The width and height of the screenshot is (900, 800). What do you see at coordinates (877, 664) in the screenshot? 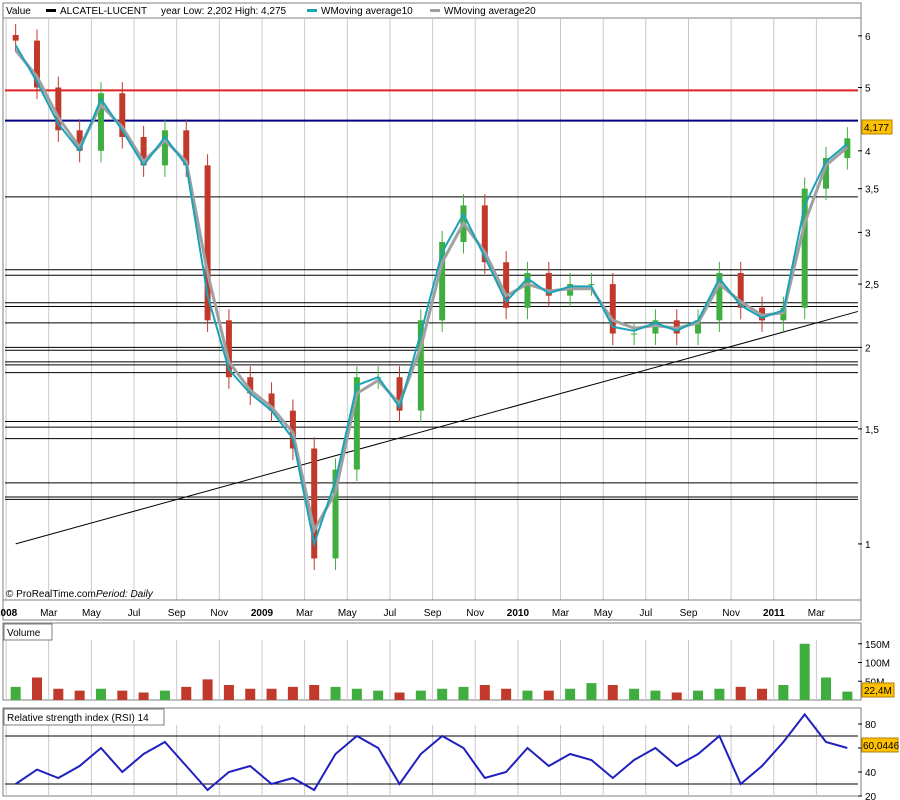
I see `volume-y-tick-label: 100M` at bounding box center [877, 664].